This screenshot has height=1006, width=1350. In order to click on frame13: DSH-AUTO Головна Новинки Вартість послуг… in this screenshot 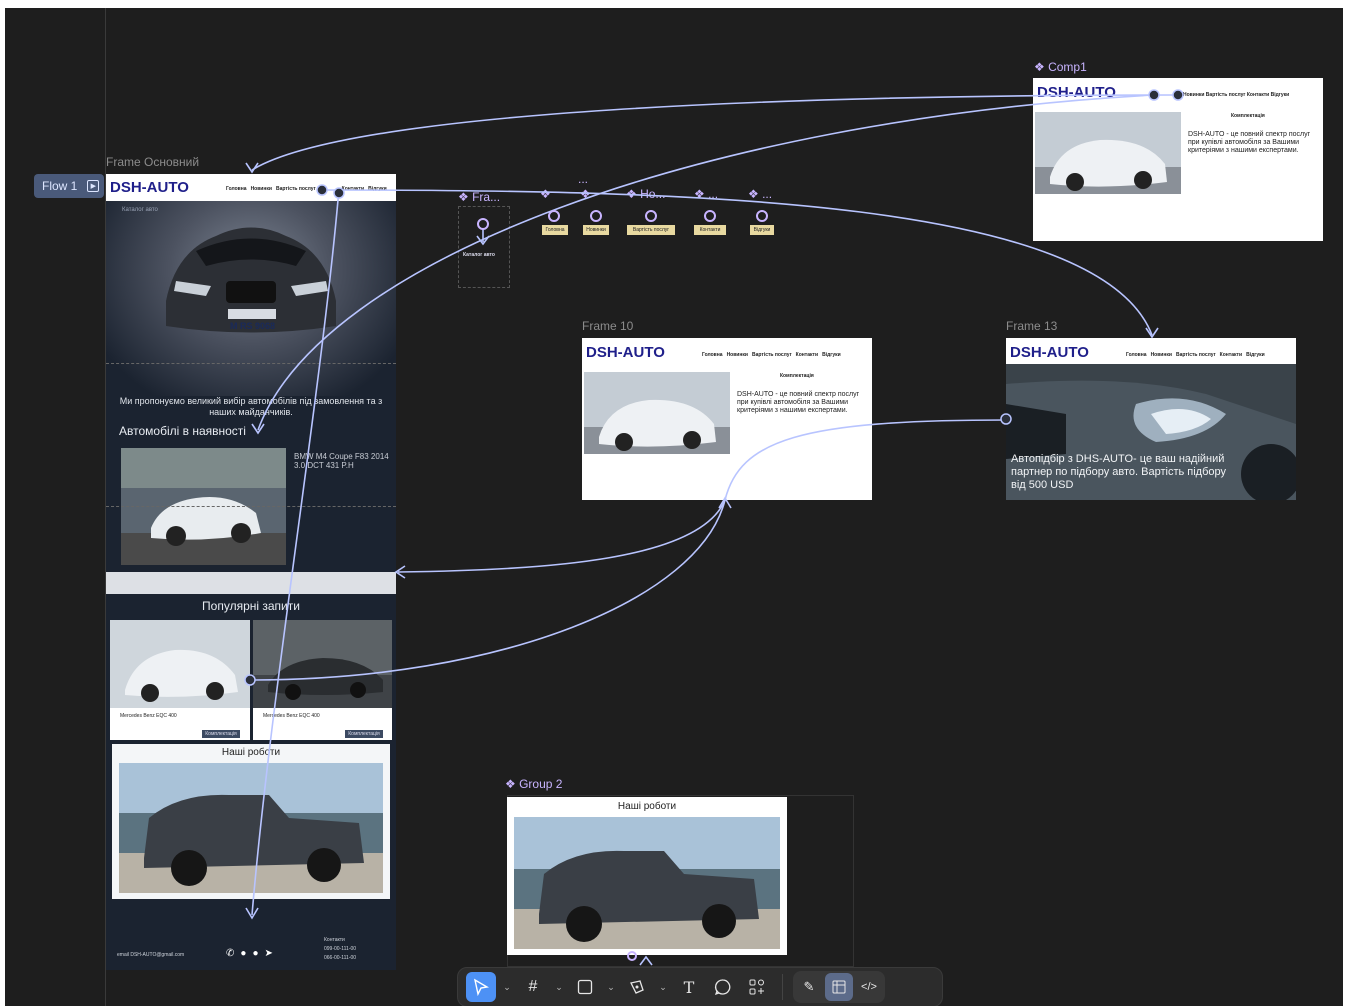, I will do `click(1151, 419)`.